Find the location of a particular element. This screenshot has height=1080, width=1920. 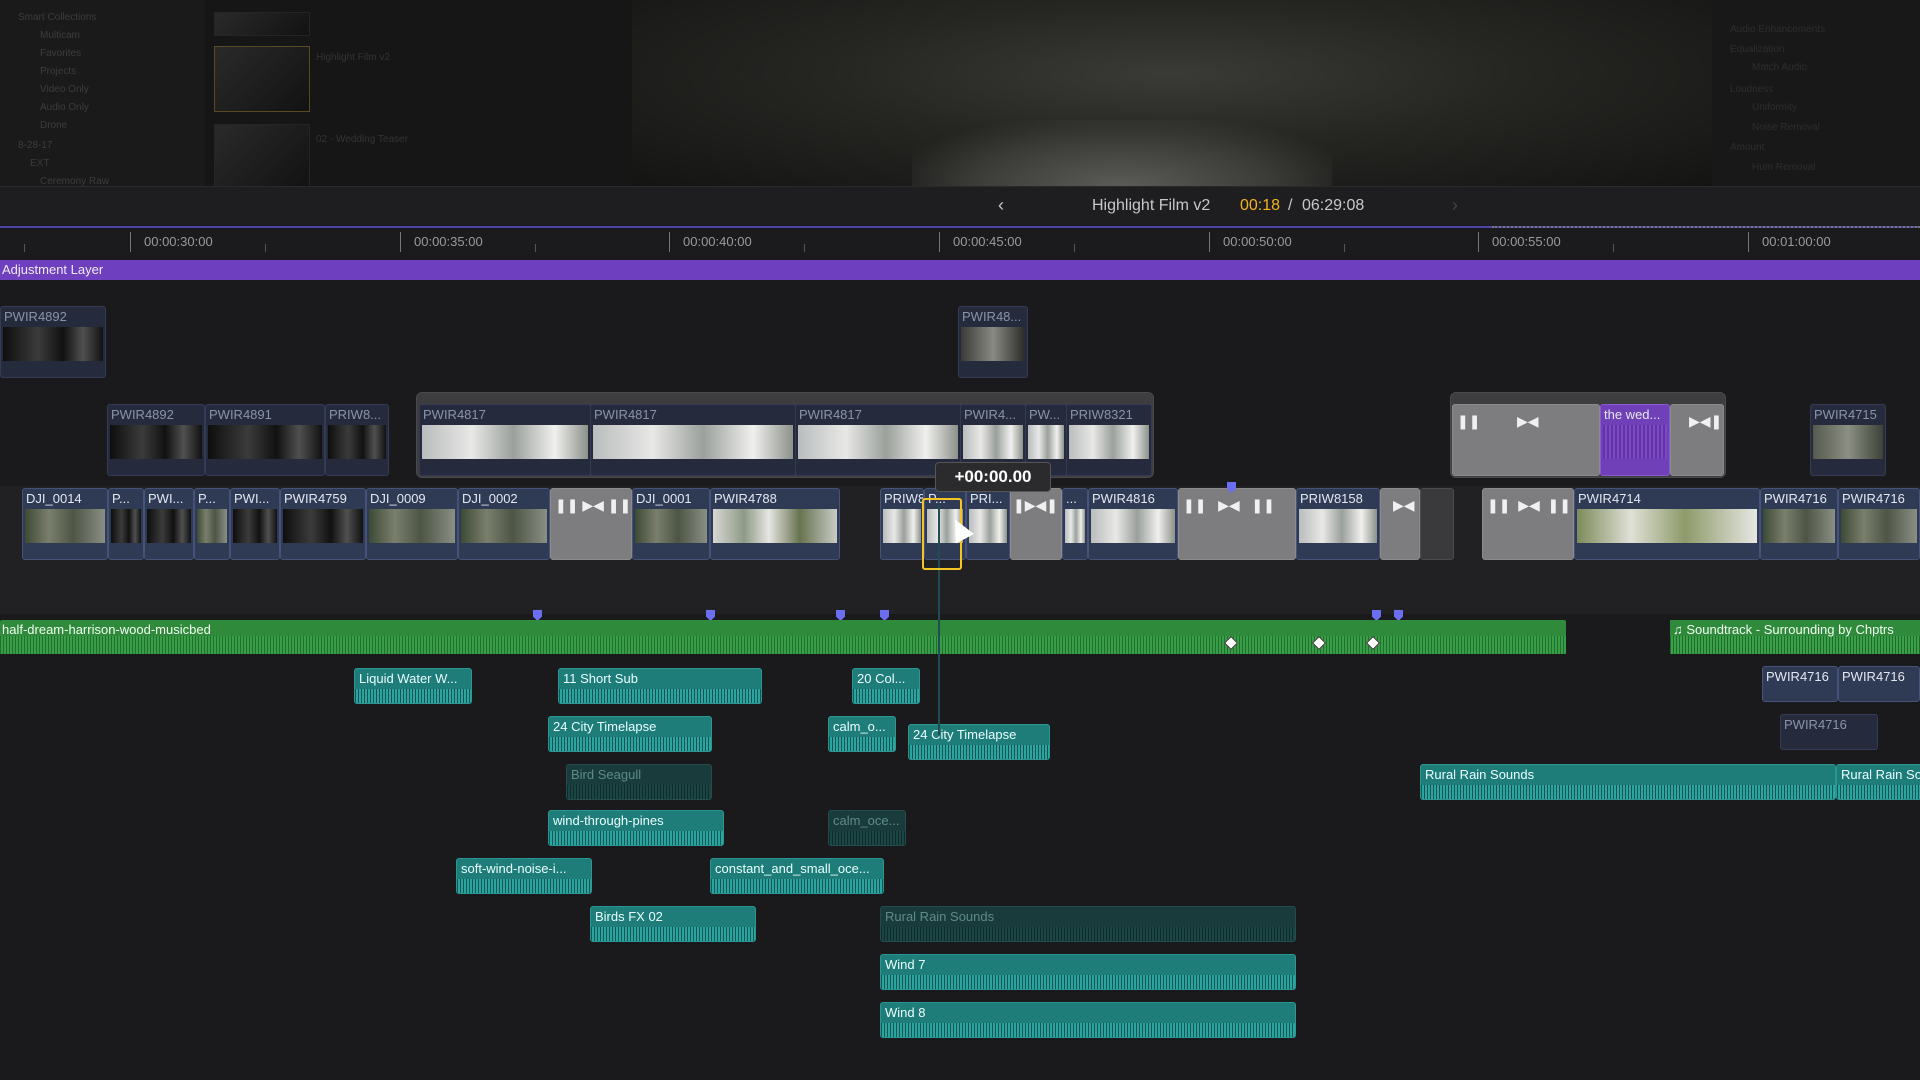

browser-item: Audio Only is located at coordinates (64, 107).